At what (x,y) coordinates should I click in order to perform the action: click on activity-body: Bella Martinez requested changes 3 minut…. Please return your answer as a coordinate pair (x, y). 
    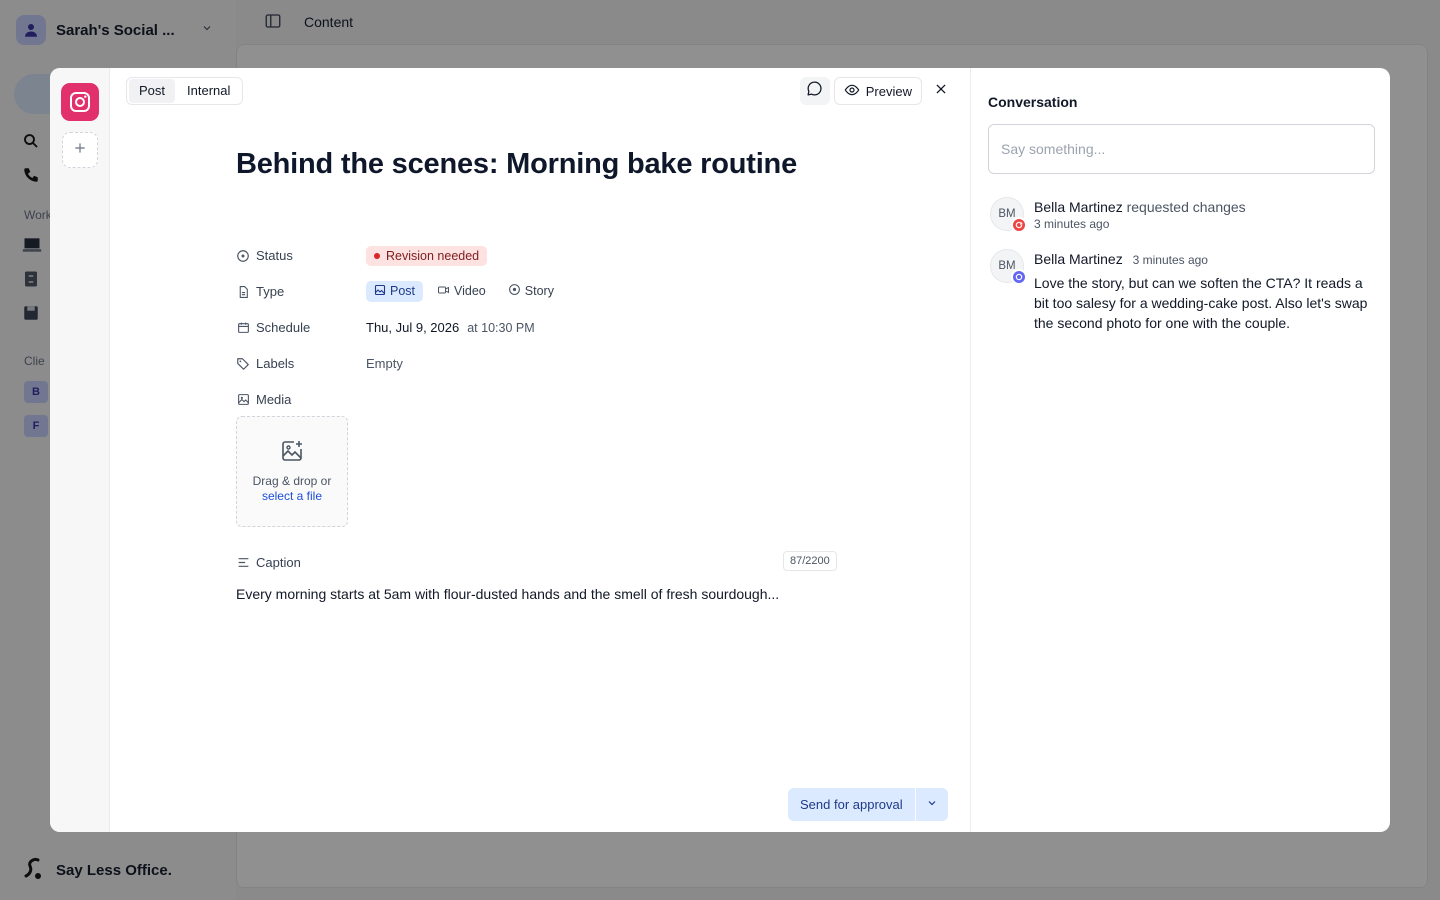
    Looking at the image, I should click on (1140, 214).